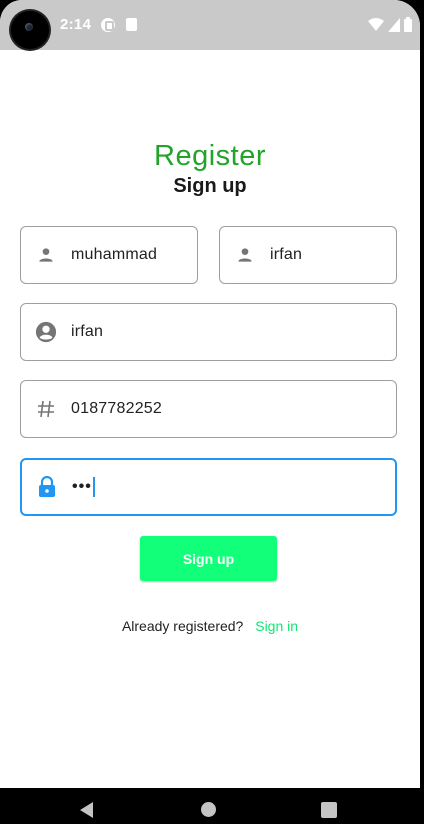 The height and width of the screenshot is (824, 424). I want to click on phone-value: 0187782252, so click(116, 408).